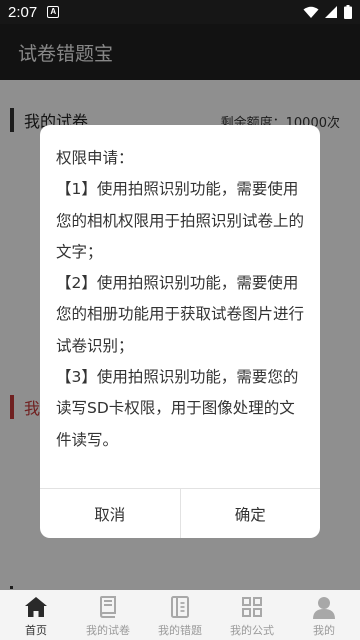 The height and width of the screenshot is (640, 360). I want to click on tab-my-formulas: 我的公式, so click(252, 615).